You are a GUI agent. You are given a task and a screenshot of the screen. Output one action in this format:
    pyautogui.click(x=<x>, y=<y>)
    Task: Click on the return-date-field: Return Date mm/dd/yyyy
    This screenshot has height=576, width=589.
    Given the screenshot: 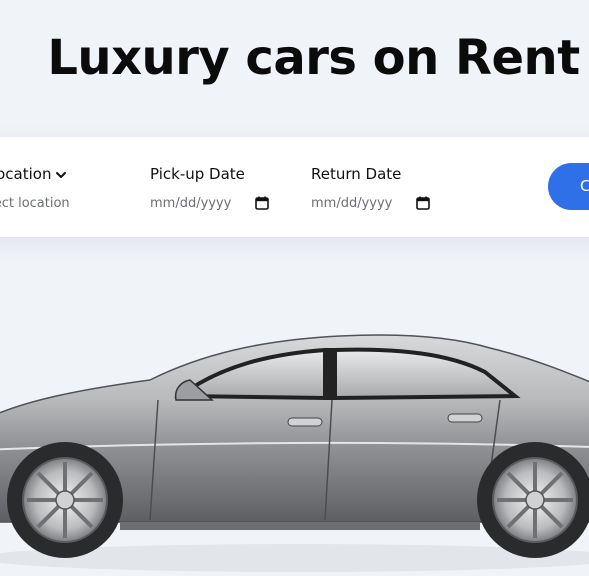 What is the action you would take?
    pyautogui.click(x=376, y=187)
    